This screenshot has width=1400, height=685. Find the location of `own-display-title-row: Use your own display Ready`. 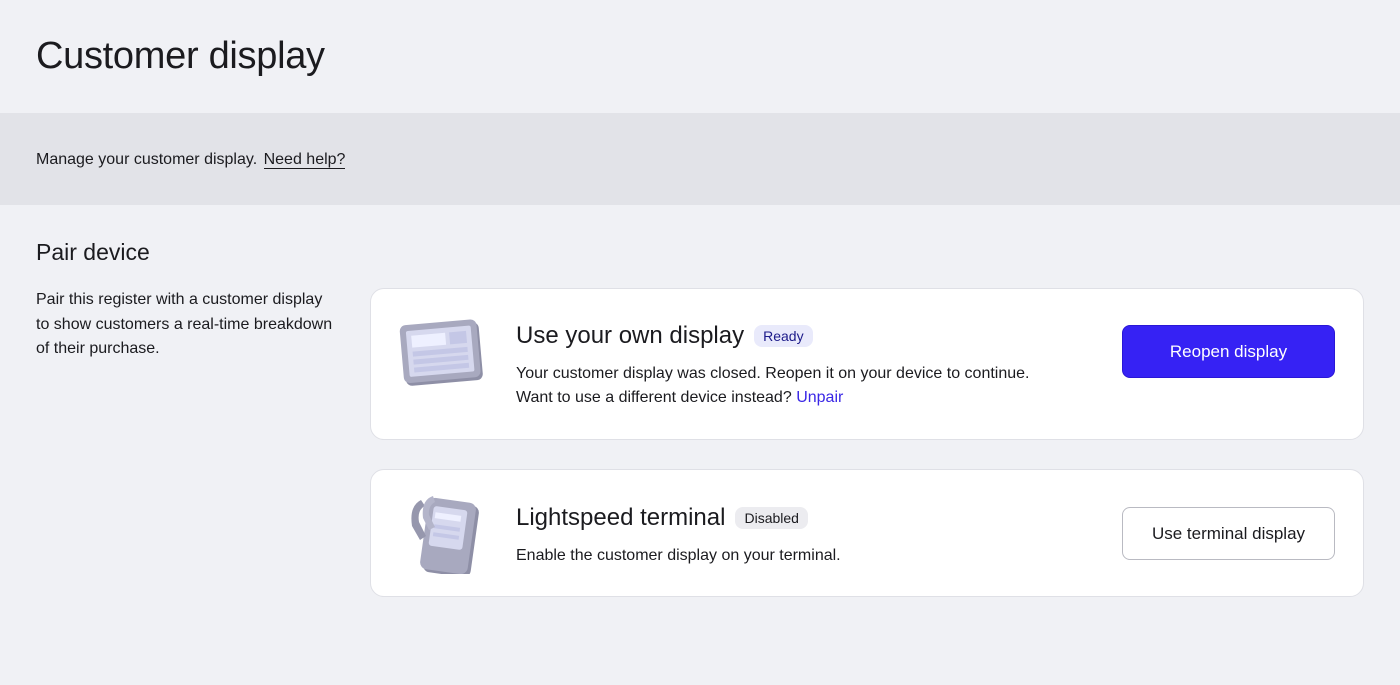

own-display-title-row: Use your own display Ready is located at coordinates (772, 336).